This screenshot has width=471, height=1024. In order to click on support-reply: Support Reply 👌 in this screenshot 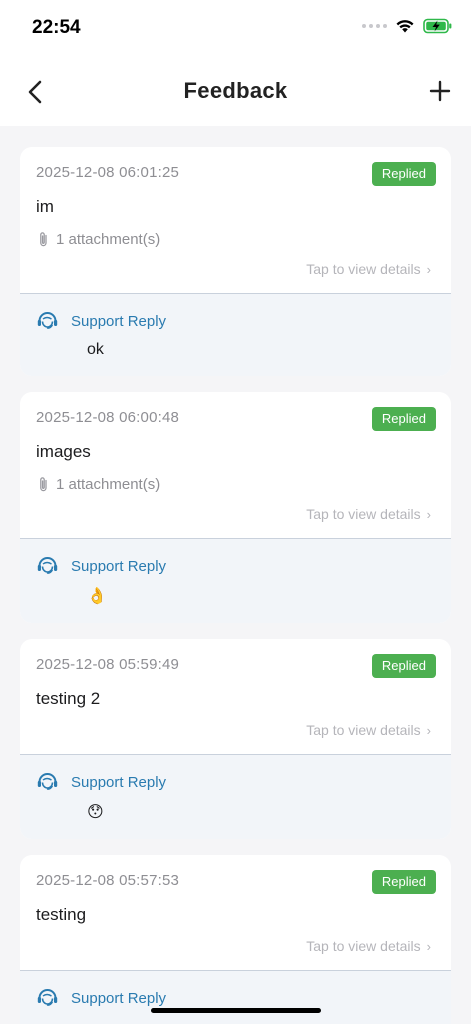, I will do `click(235, 580)`.